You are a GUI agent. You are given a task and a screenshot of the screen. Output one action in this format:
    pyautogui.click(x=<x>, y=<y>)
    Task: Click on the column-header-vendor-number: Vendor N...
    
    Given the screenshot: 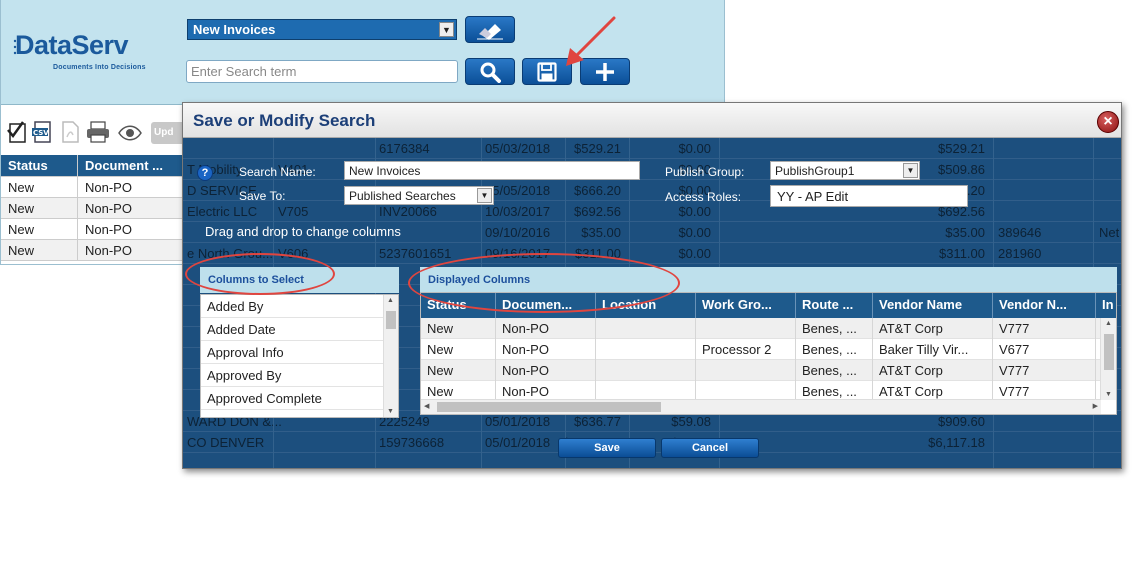 What is the action you would take?
    pyautogui.click(x=1044, y=305)
    